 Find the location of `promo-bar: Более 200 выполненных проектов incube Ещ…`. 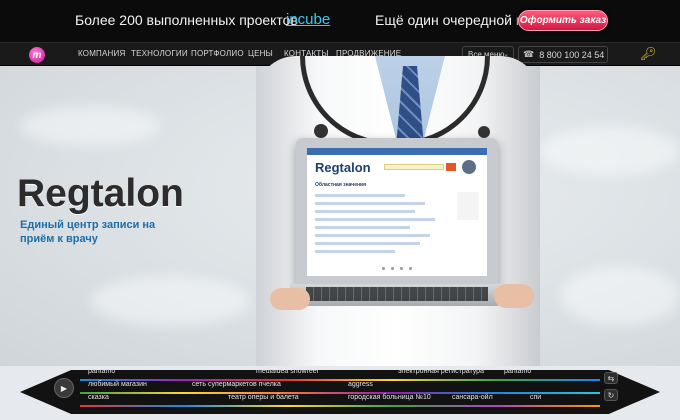

promo-bar: Более 200 выполненных проектов incube Ещ… is located at coordinates (340, 21).